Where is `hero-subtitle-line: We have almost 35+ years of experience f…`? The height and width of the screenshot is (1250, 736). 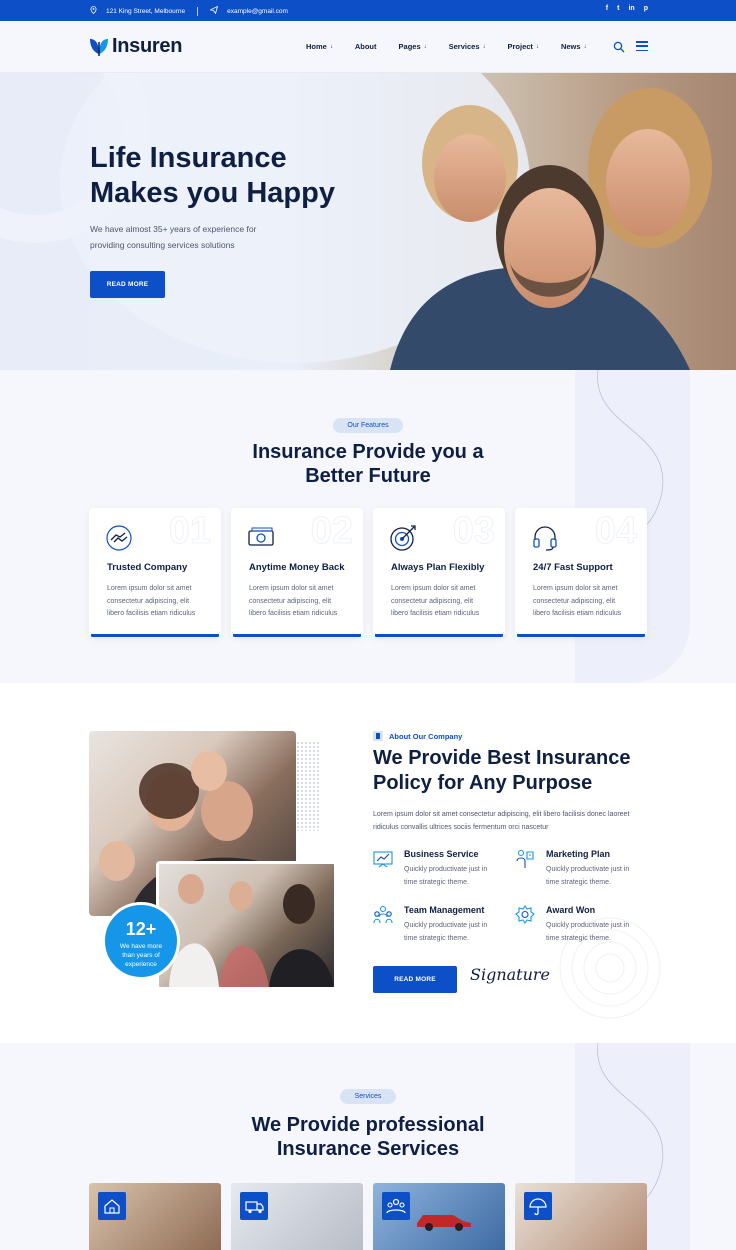 hero-subtitle-line: We have almost 35+ years of experience f… is located at coordinates (173, 229).